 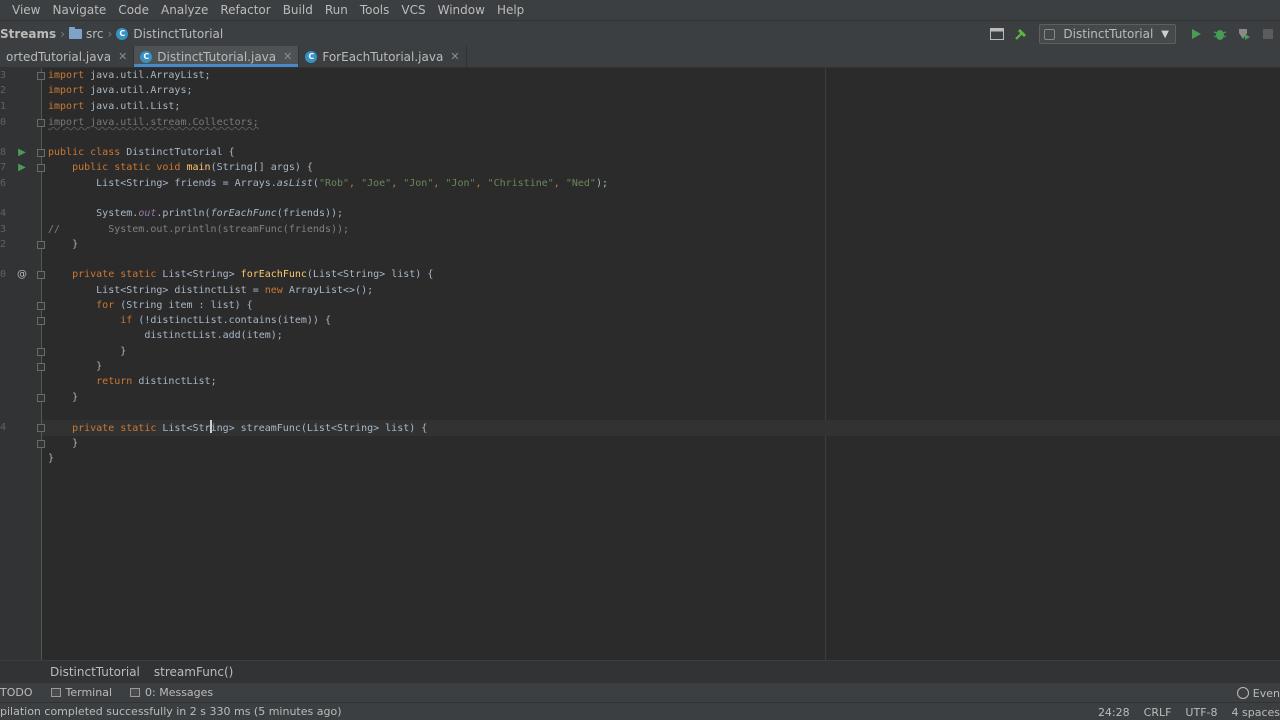 I want to click on tab-label: ForEachTutorial.java, so click(x=383, y=56).